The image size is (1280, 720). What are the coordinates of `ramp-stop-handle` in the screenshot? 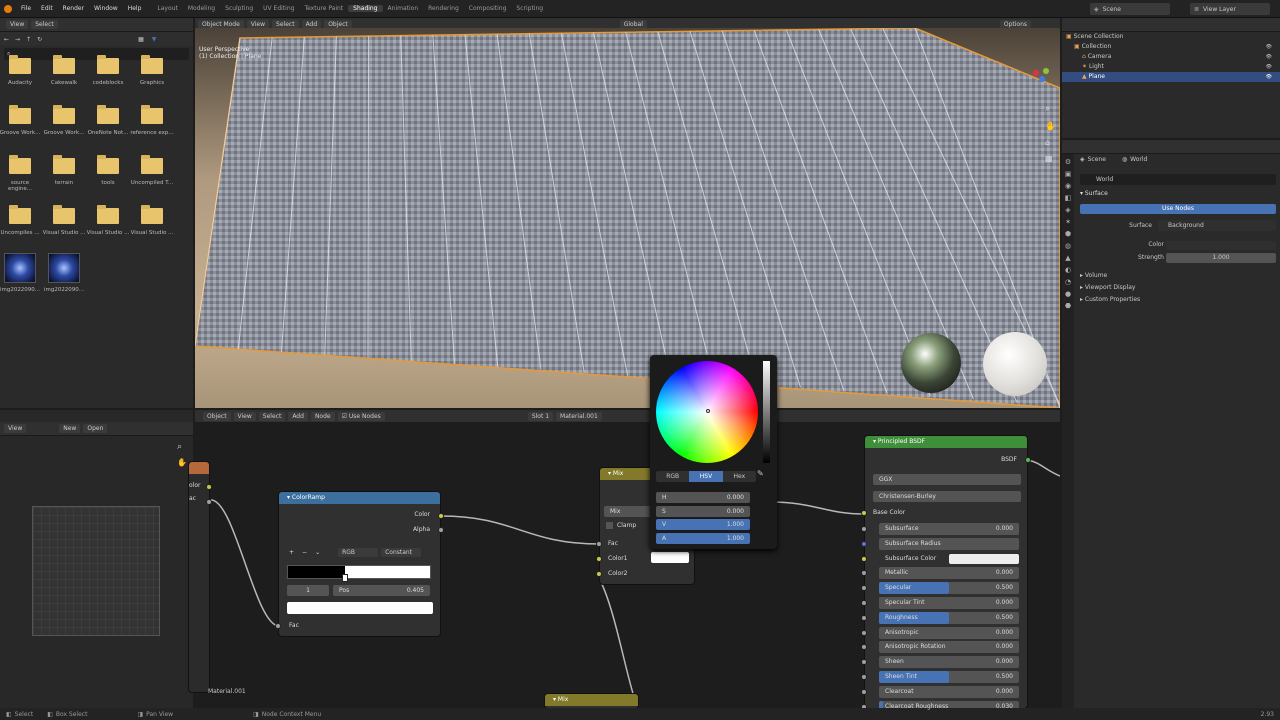 It's located at (345, 578).